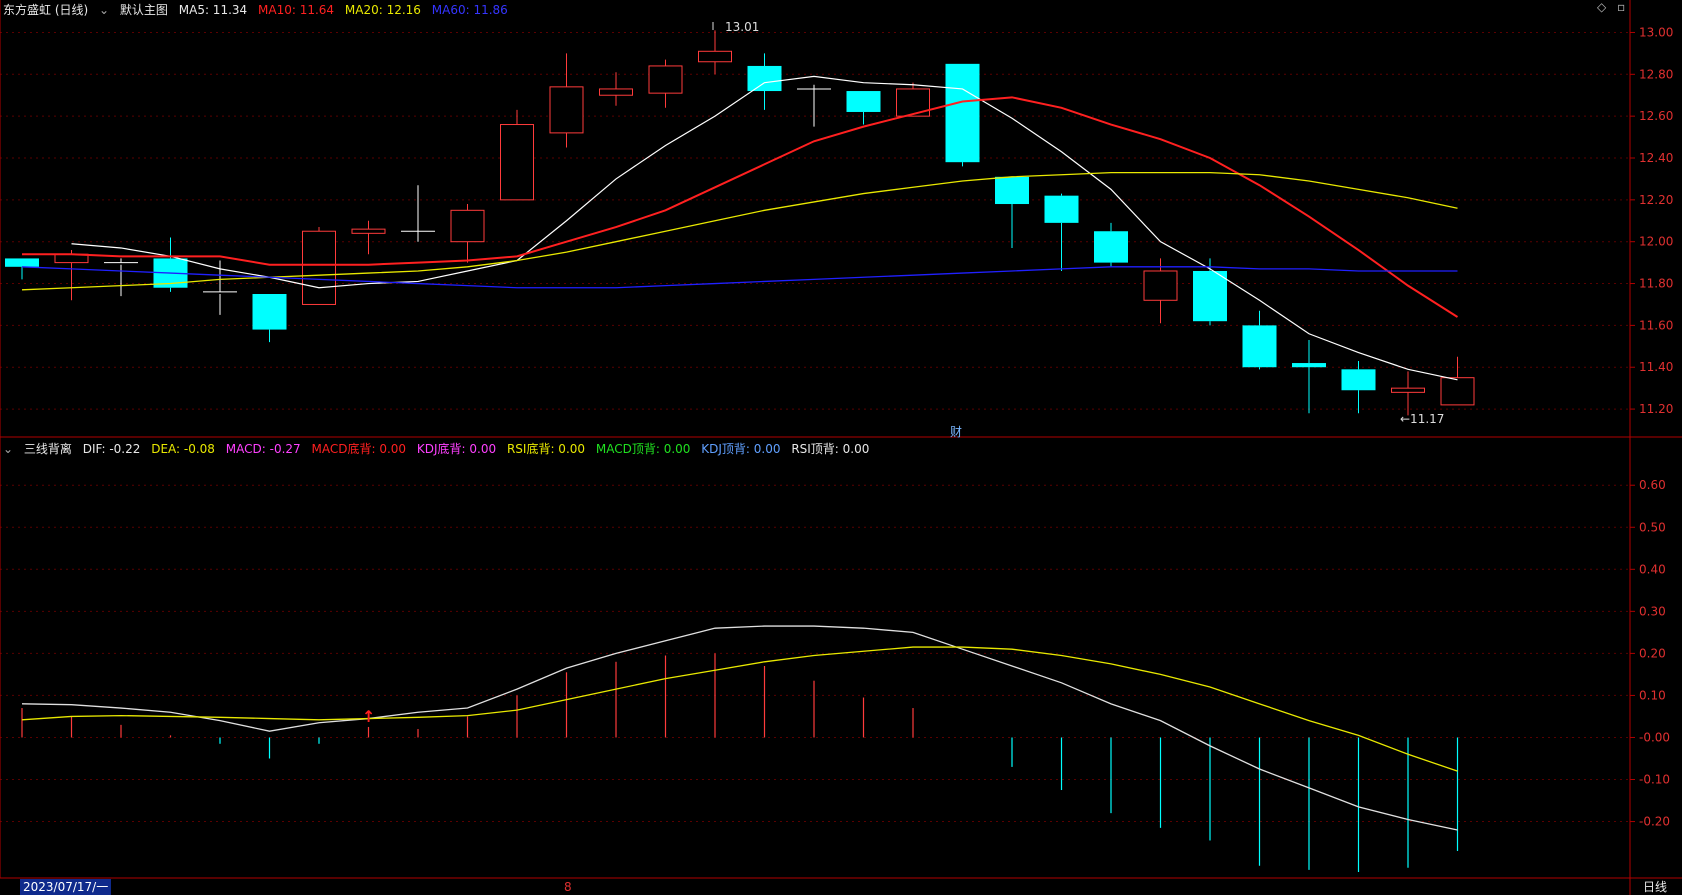  I want to click on dif-value: DIF: -0.22, so click(111, 449).